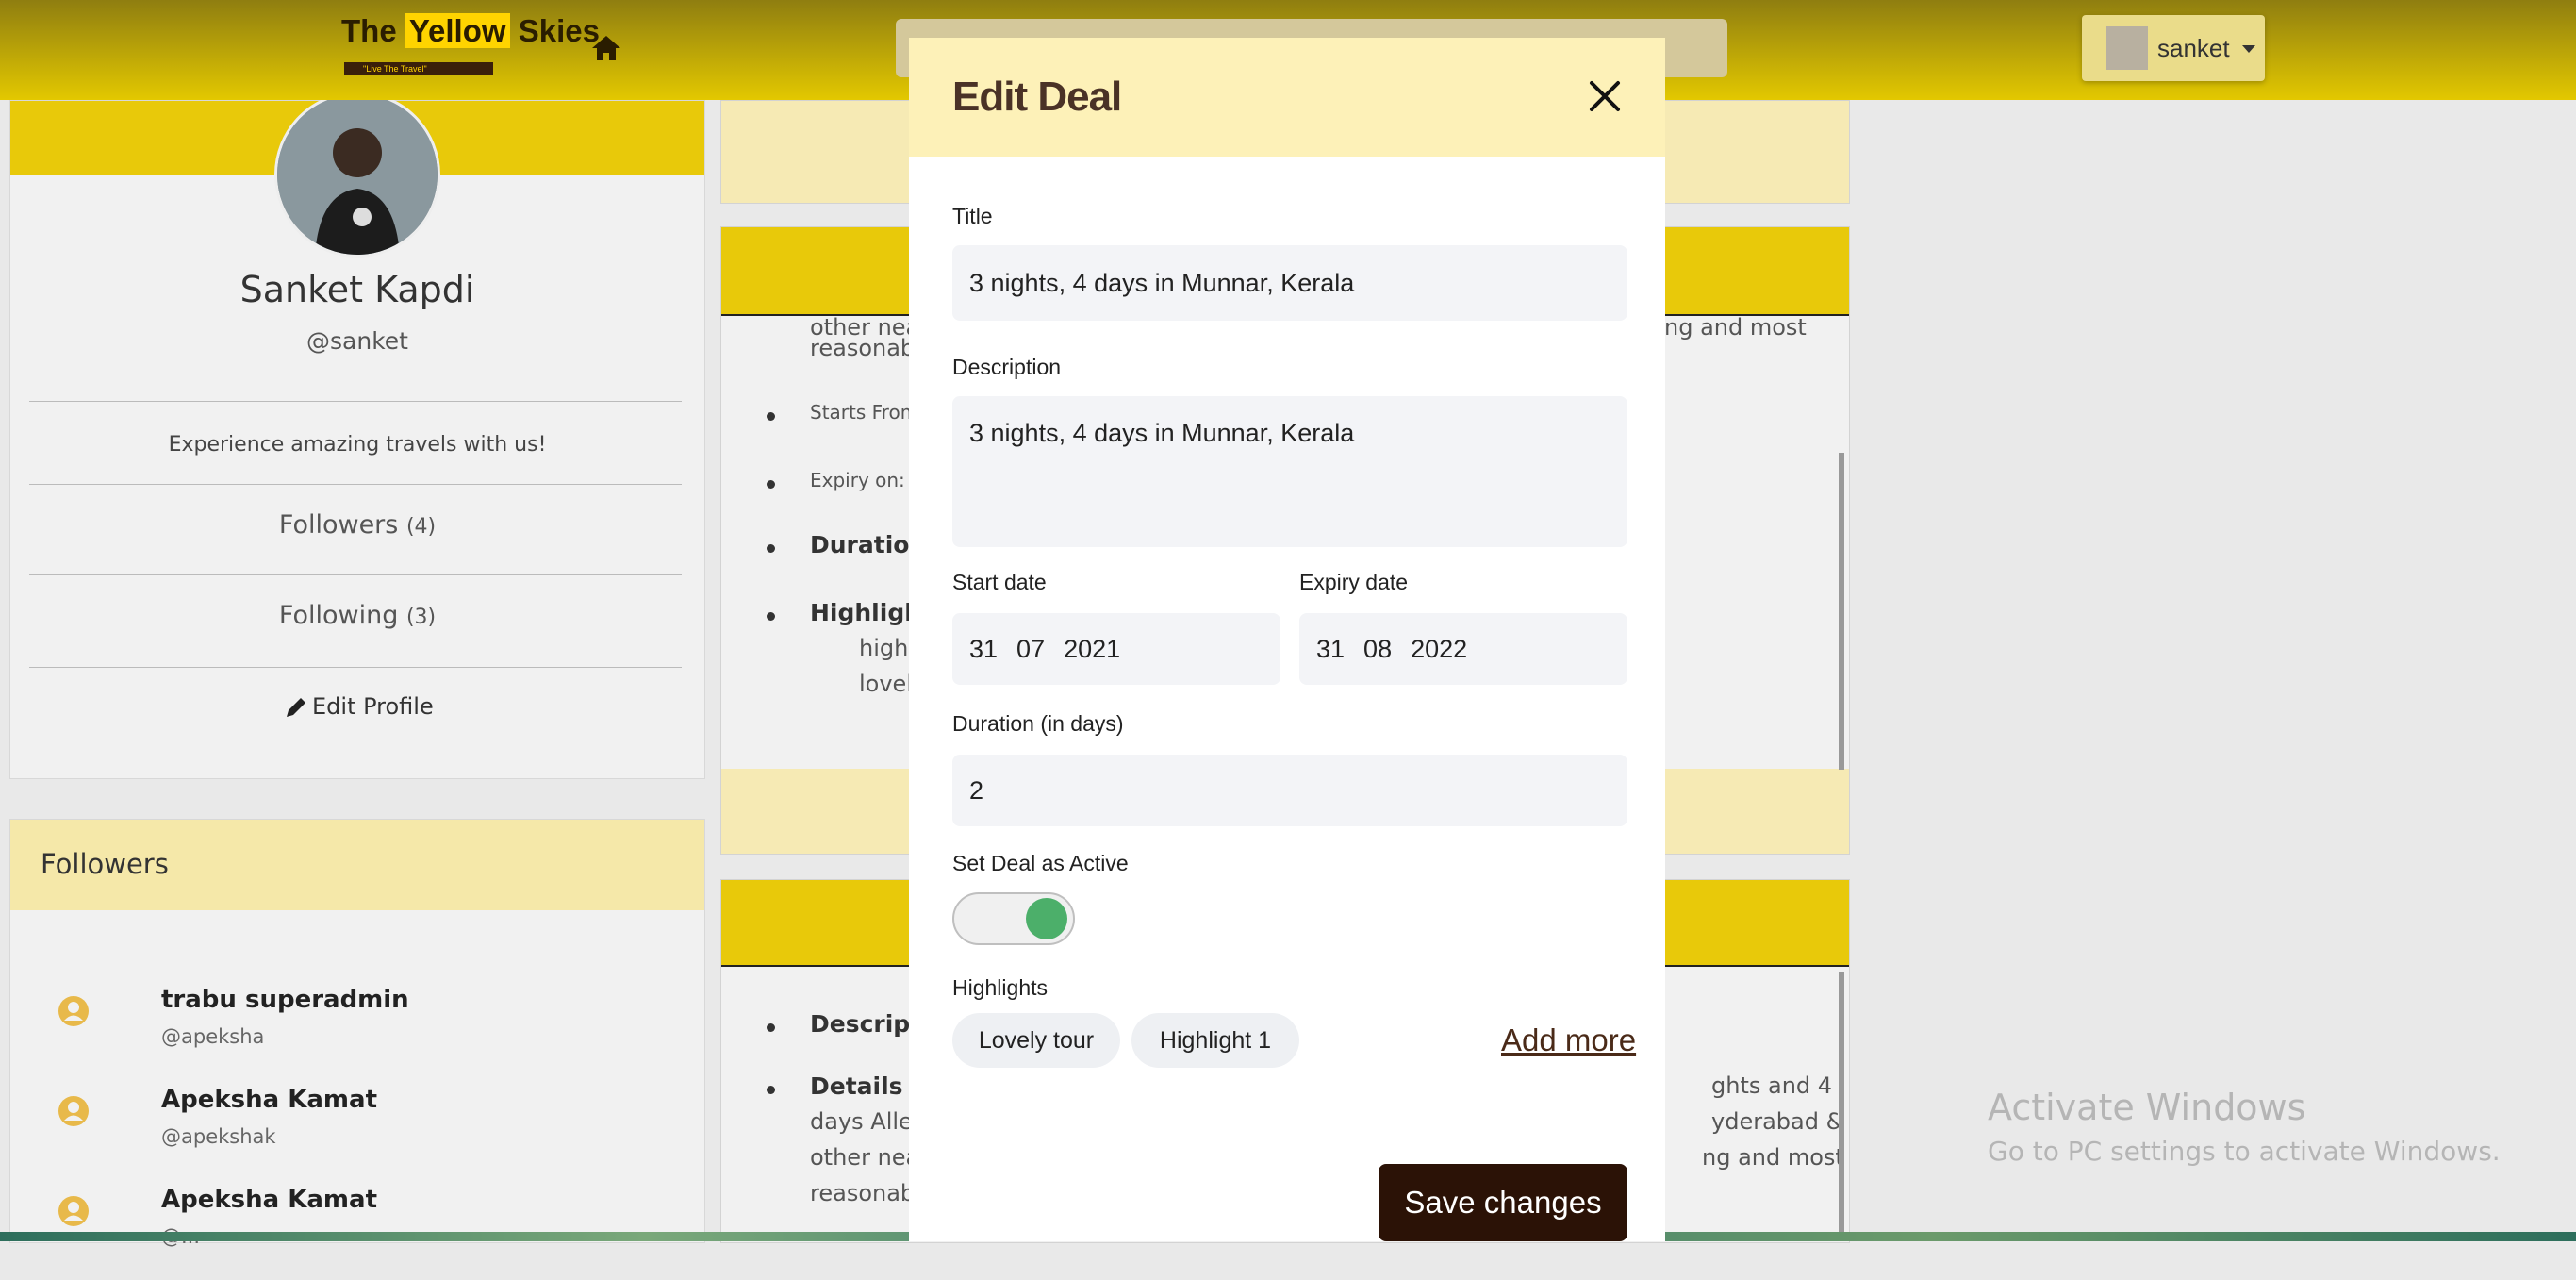 This screenshot has width=2576, height=1280. Describe the element at coordinates (1000, 987) in the screenshot. I see `highlights-label: Highlights` at that location.